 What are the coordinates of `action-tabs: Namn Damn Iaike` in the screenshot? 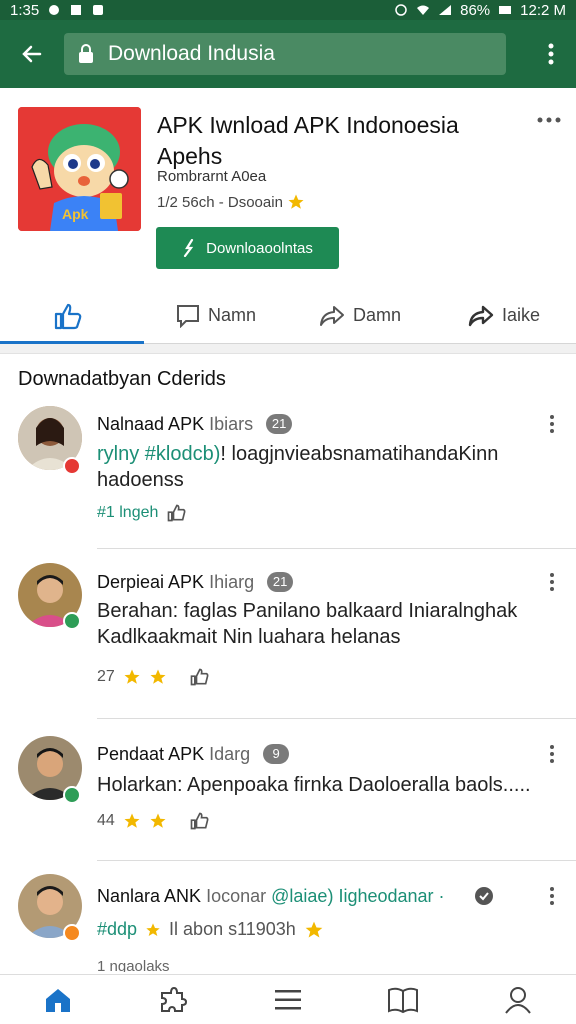 It's located at (288, 316).